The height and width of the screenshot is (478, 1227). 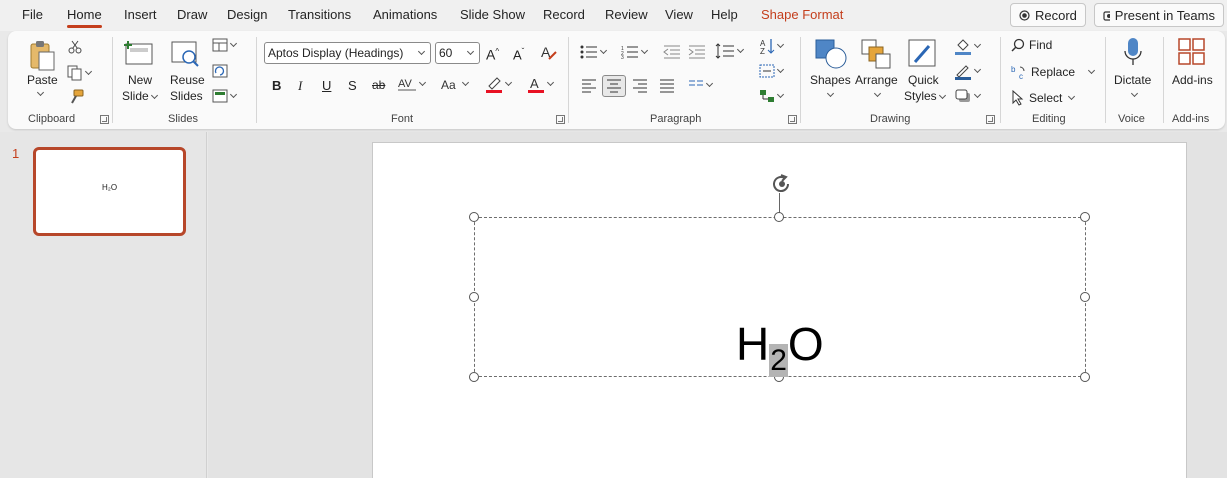 What do you see at coordinates (1085, 377) in the screenshot?
I see `resize-handle-bottom-right` at bounding box center [1085, 377].